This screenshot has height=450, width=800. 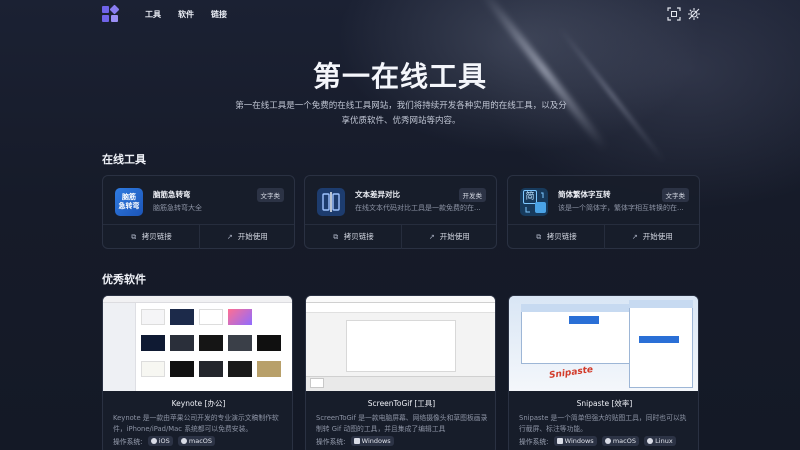 I want to click on hero-title: 第一在线工具, so click(x=399, y=76).